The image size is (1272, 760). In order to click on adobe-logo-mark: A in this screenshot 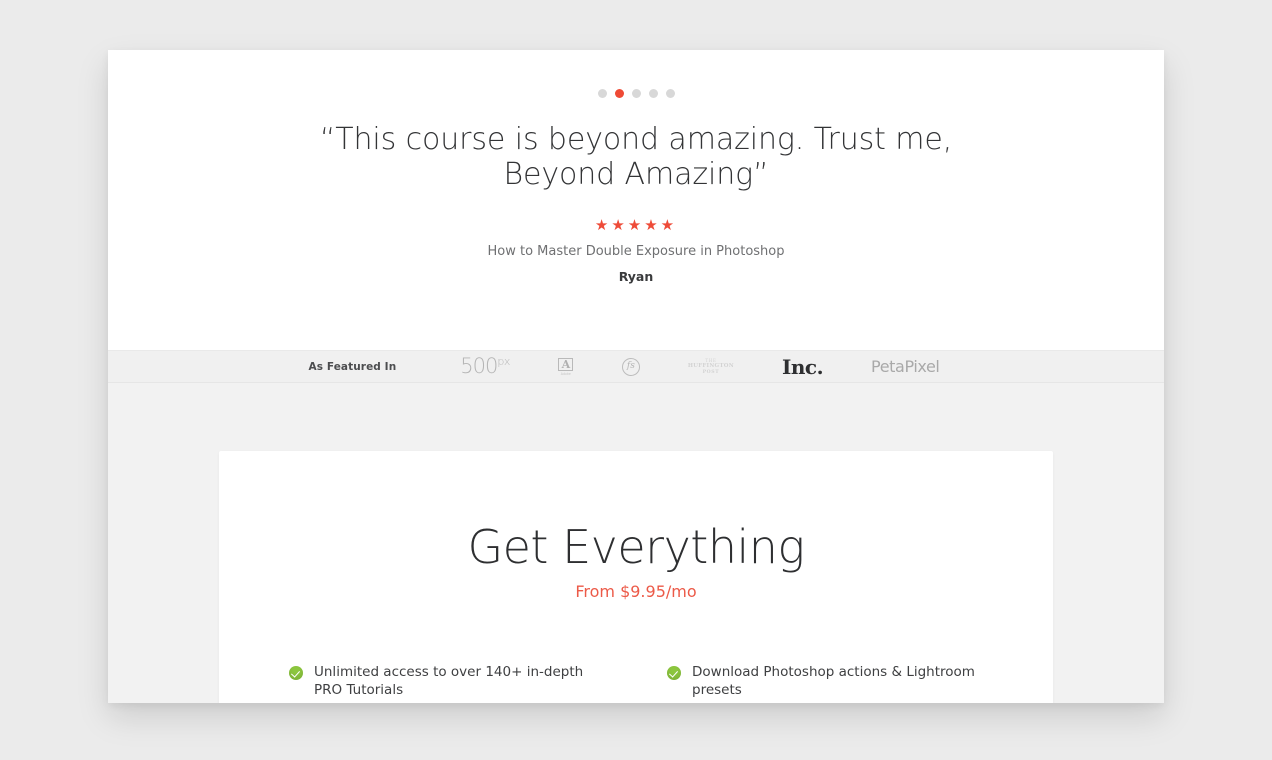, I will do `click(566, 364)`.